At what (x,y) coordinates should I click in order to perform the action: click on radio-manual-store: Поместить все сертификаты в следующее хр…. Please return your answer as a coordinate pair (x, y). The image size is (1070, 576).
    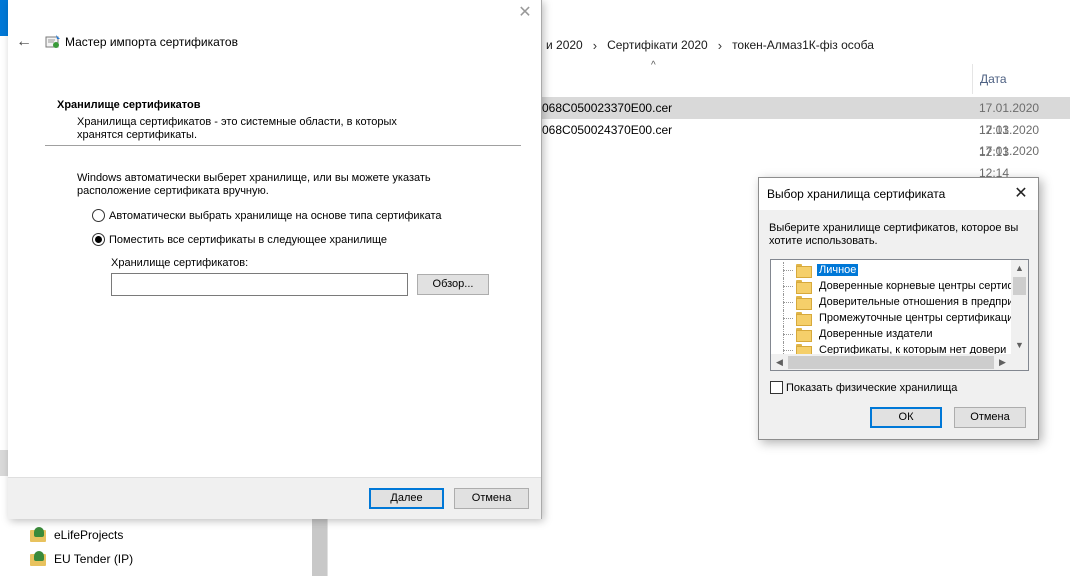
    Looking at the image, I should click on (239, 239).